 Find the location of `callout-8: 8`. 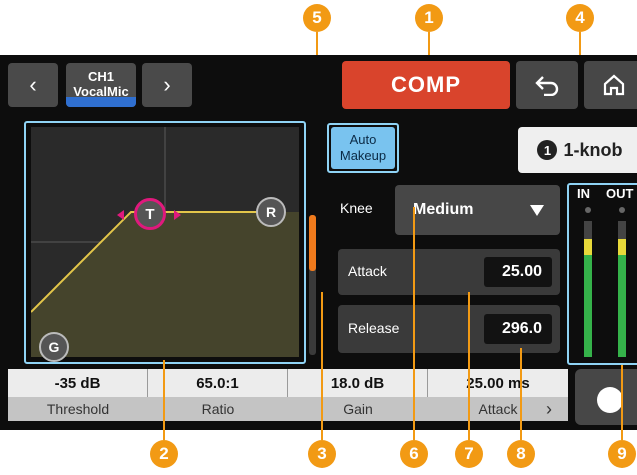

callout-8: 8 is located at coordinates (521, 454).